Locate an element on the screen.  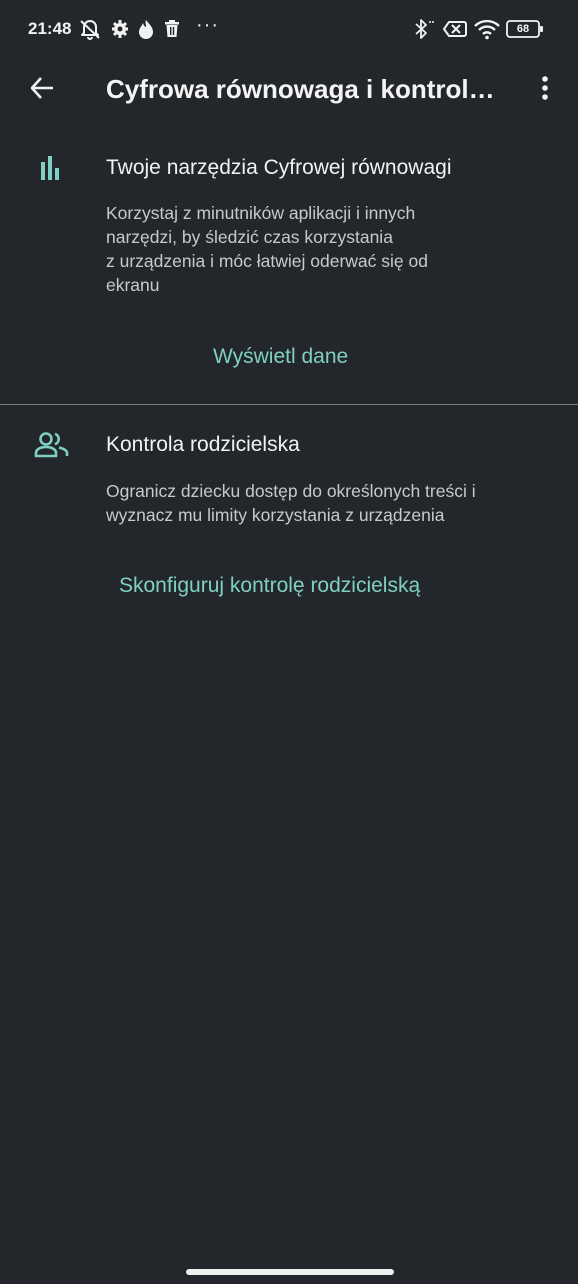
description-line: narzędzi, by śledzić czas korzystania is located at coordinates (249, 237).